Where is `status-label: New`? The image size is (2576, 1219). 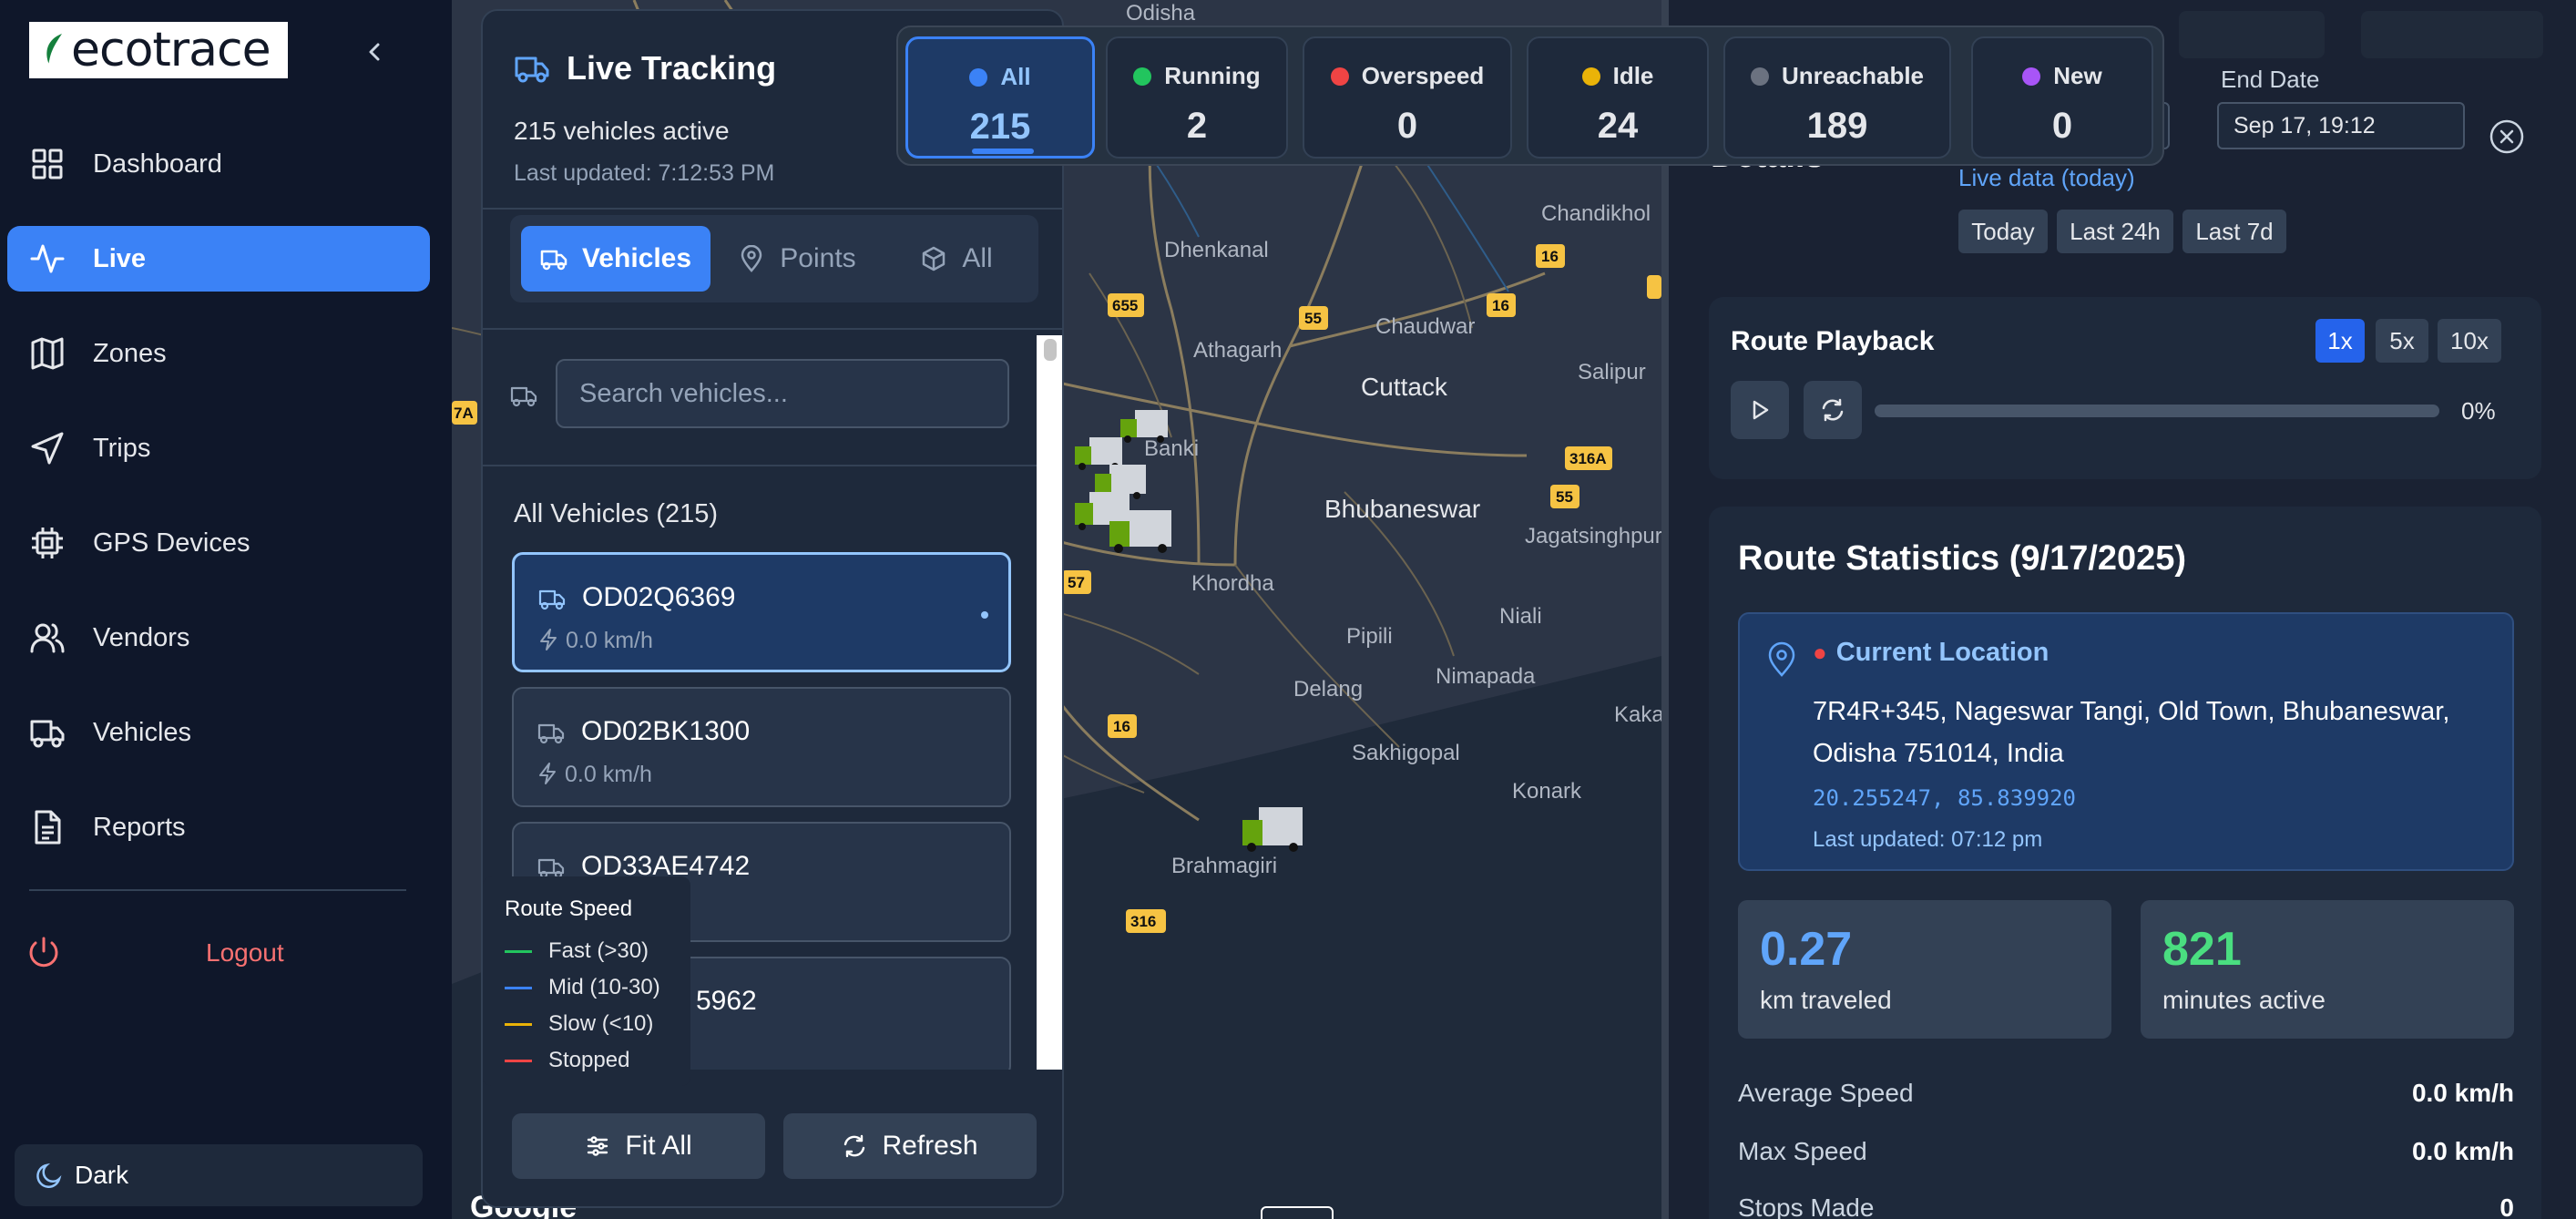 status-label: New is located at coordinates (2077, 75).